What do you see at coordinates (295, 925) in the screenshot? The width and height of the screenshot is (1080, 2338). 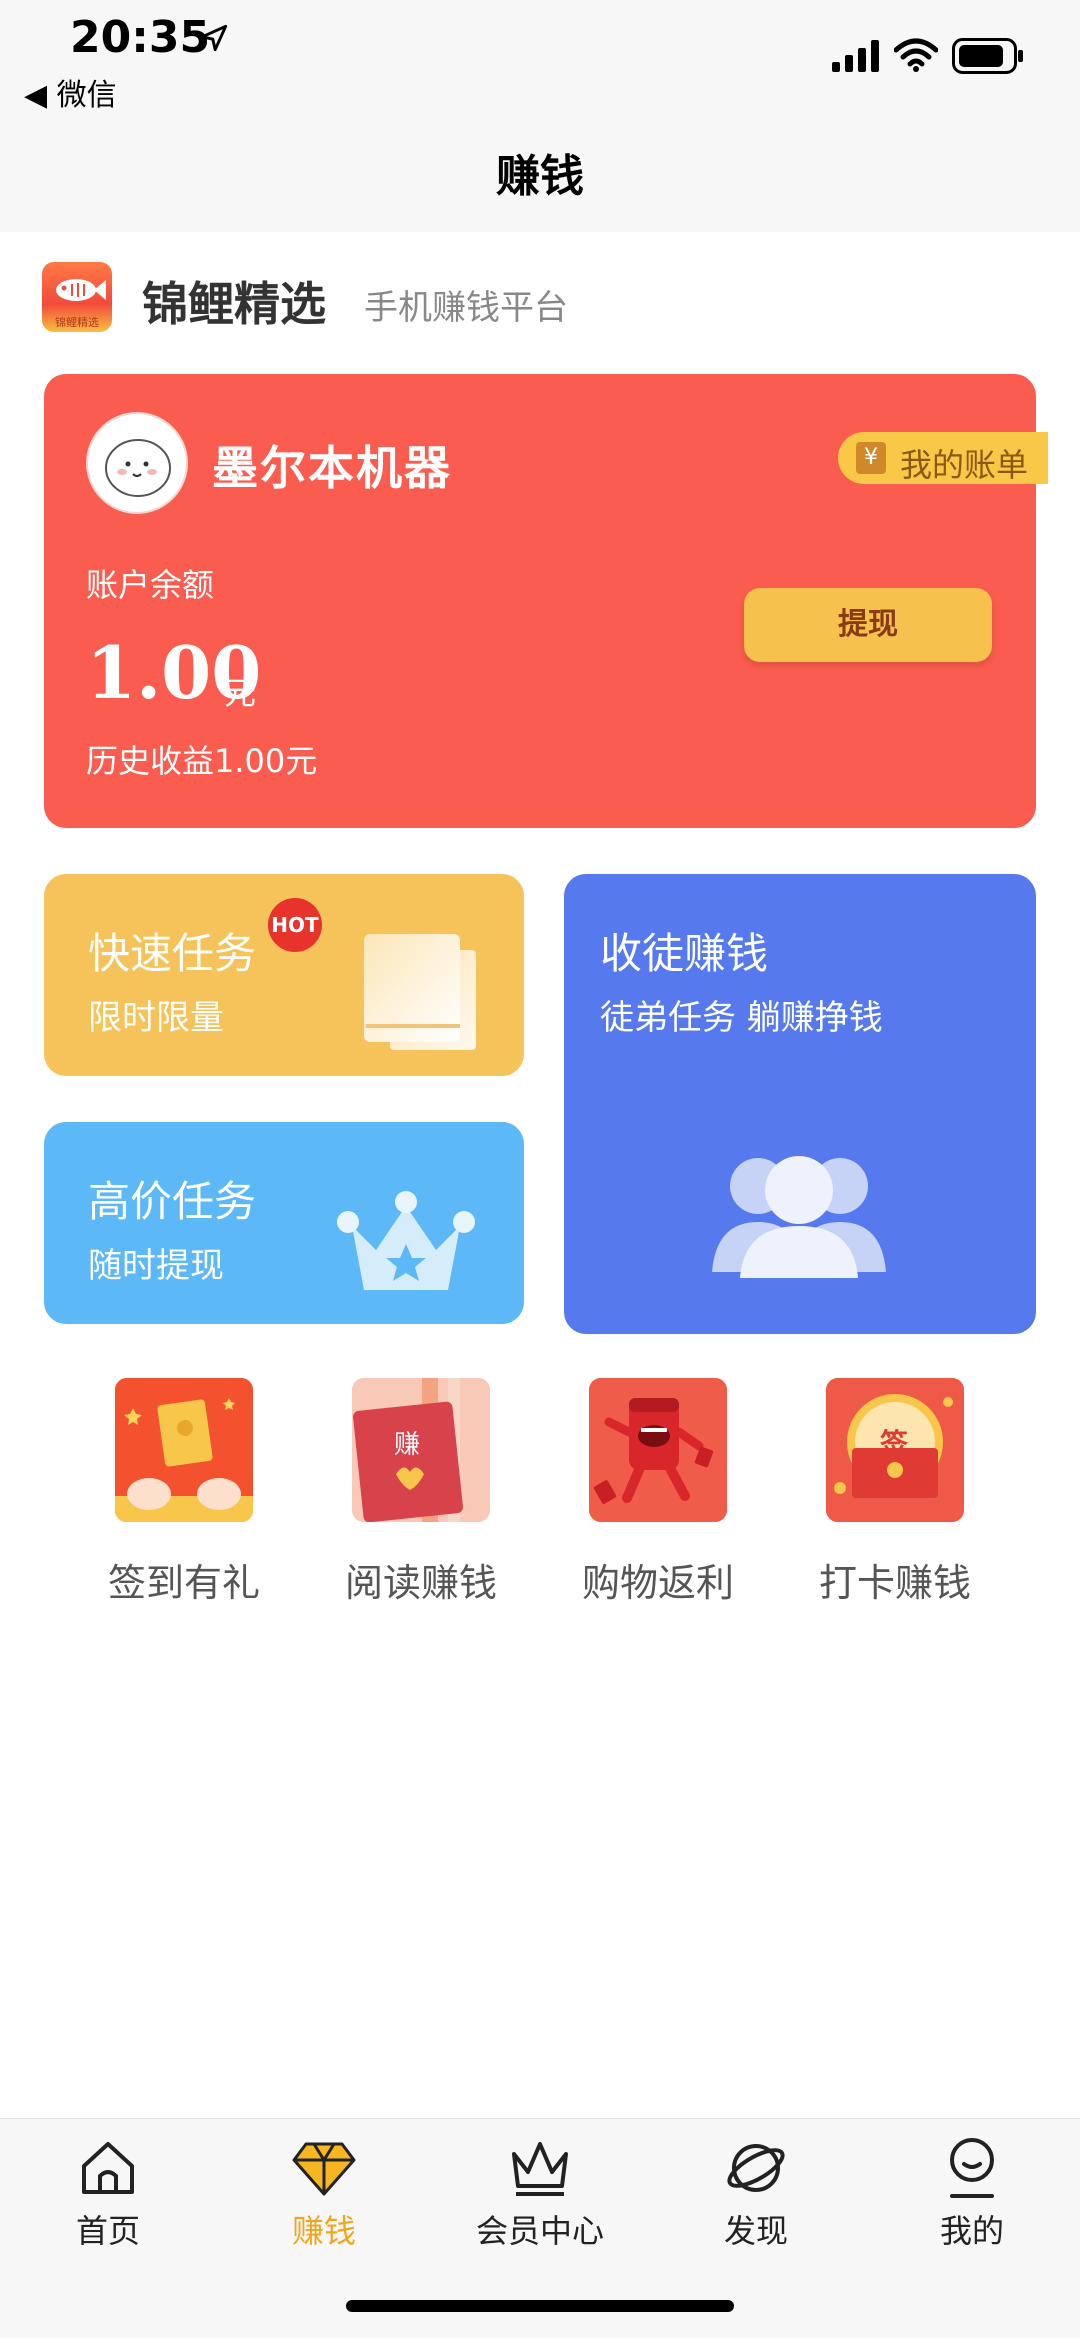 I see `hot-badge: HOT` at bounding box center [295, 925].